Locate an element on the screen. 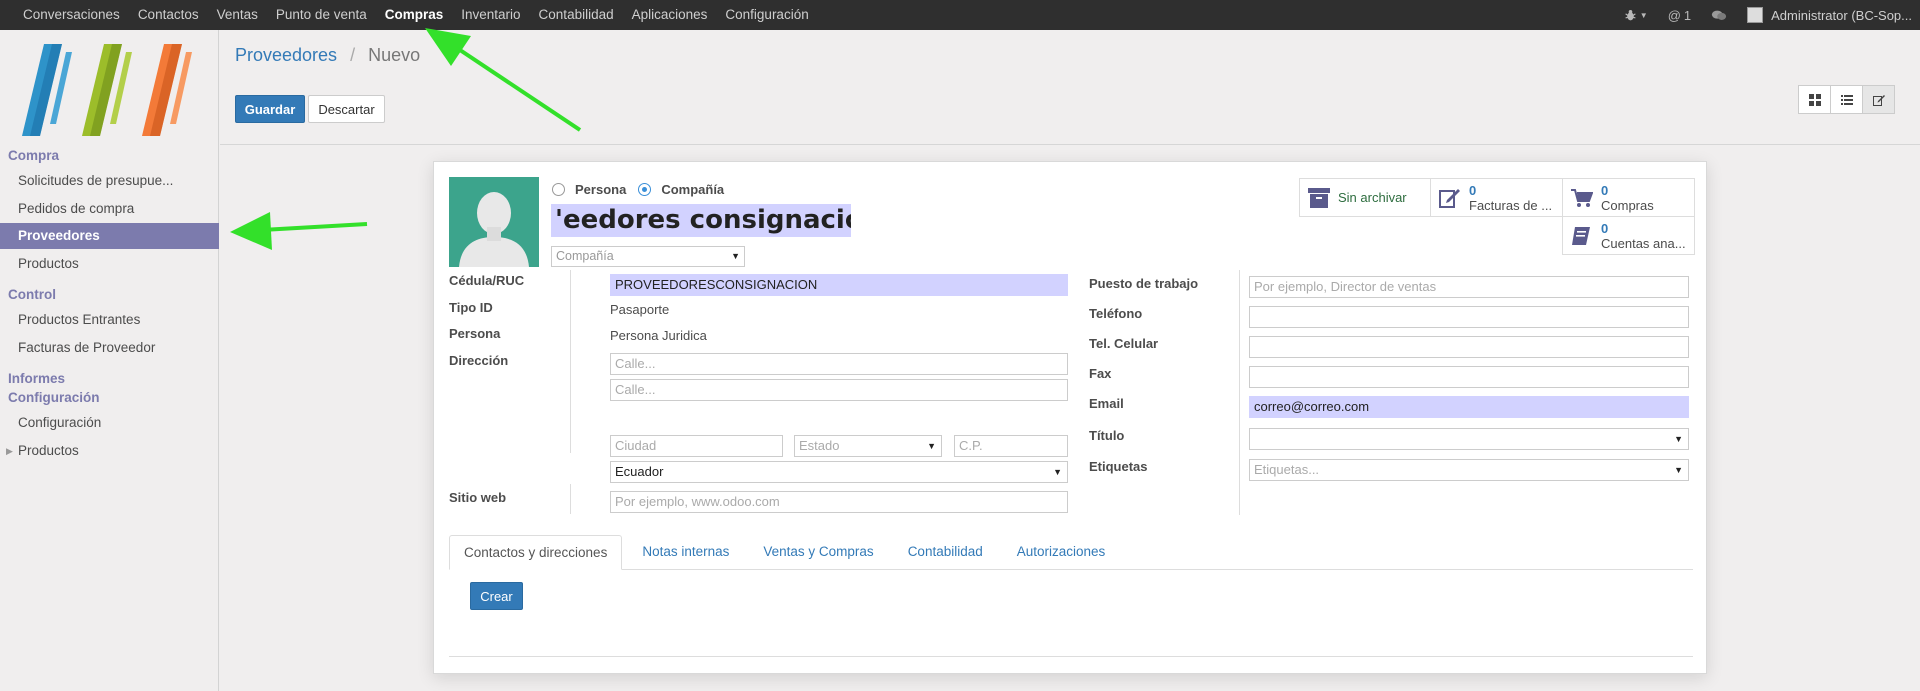 Image resolution: width=1920 pixels, height=691 pixels. purchases-smart-button: 0 Compras is located at coordinates (1628, 197).